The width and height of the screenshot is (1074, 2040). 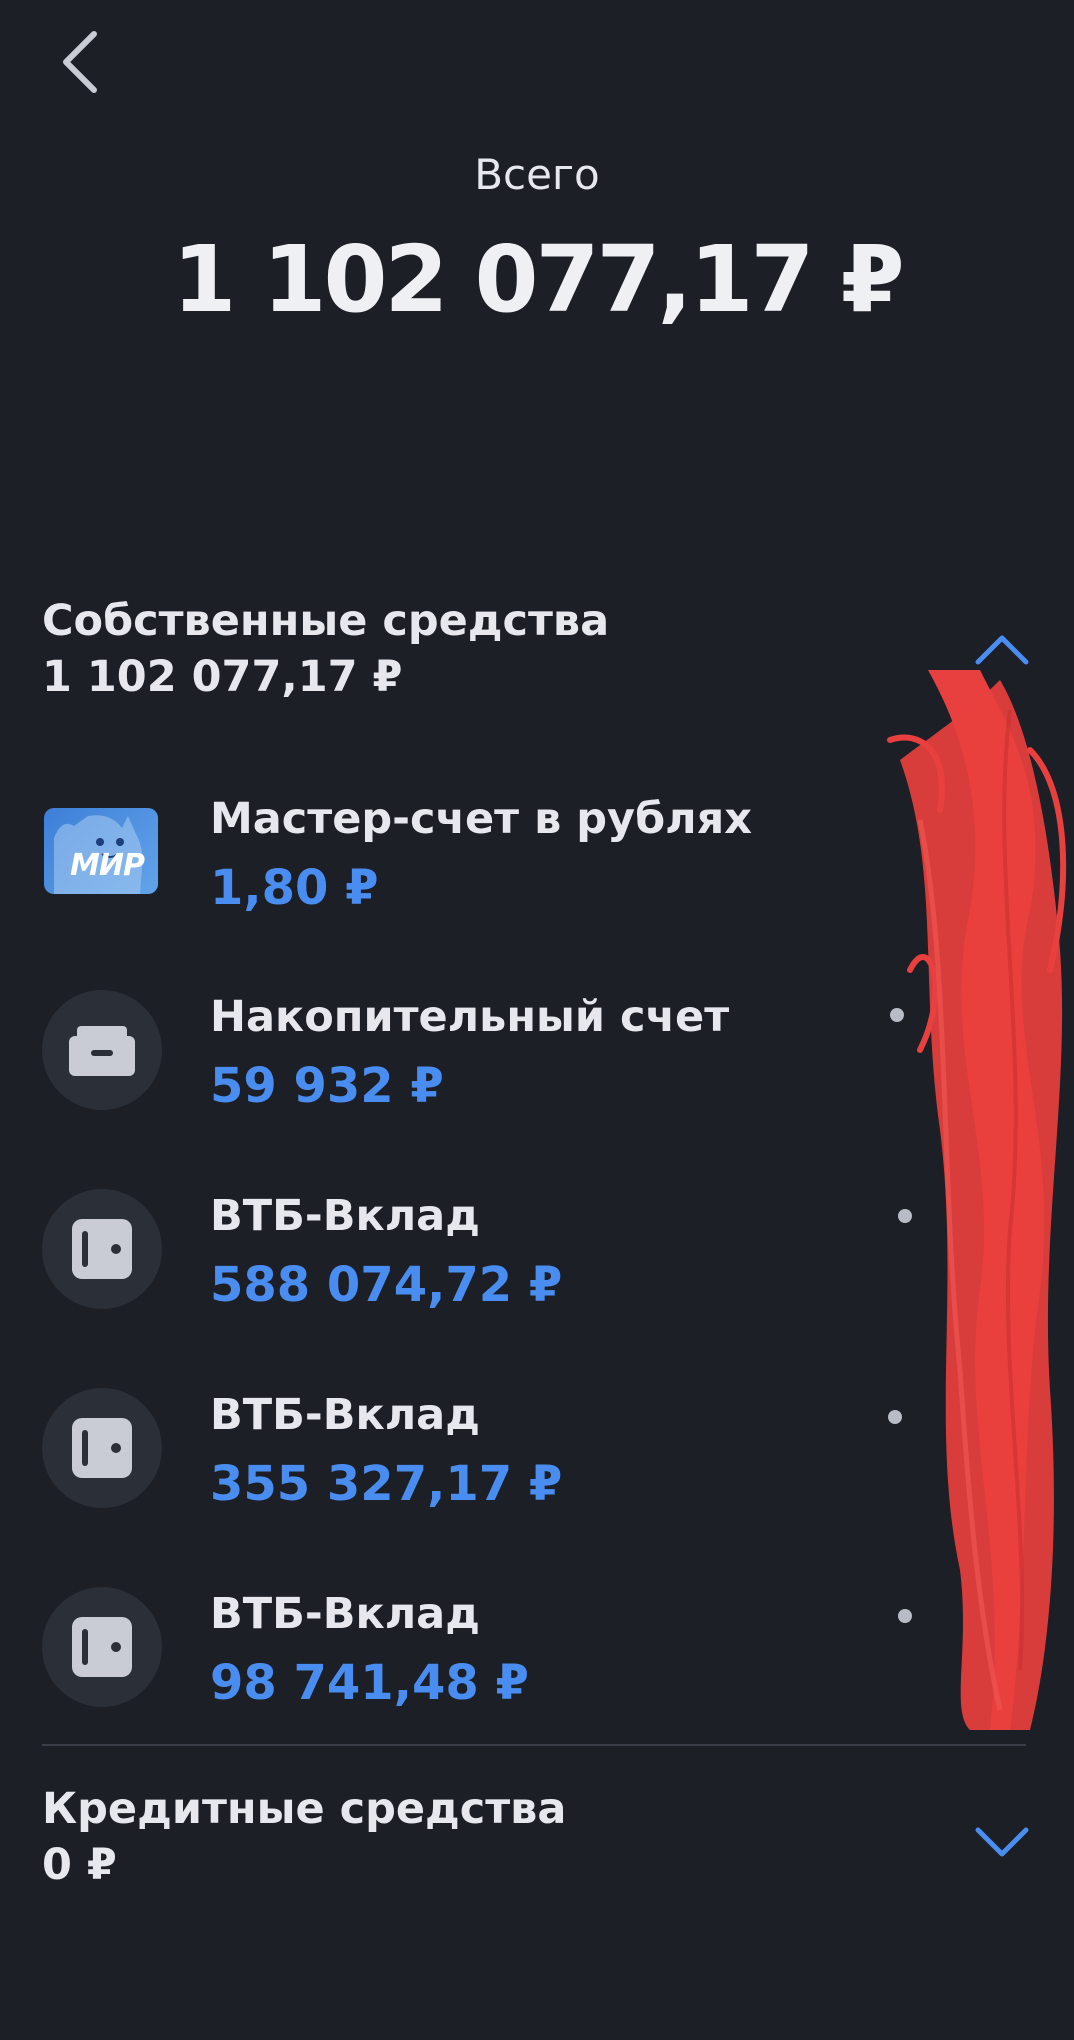 I want to click on total-label: Всего, so click(x=537, y=174).